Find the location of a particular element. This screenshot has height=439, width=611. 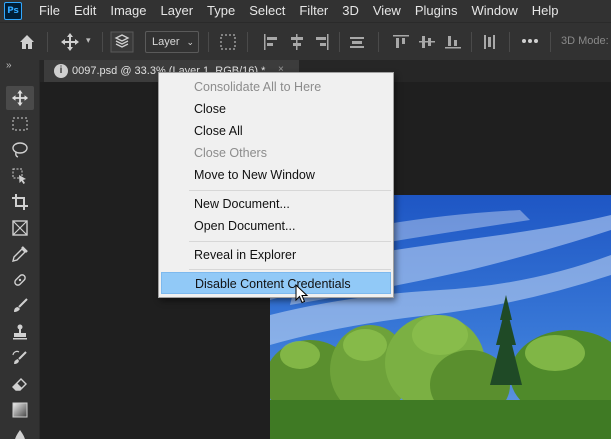

3d-mode-label: 3D Mode: is located at coordinates (585, 41).